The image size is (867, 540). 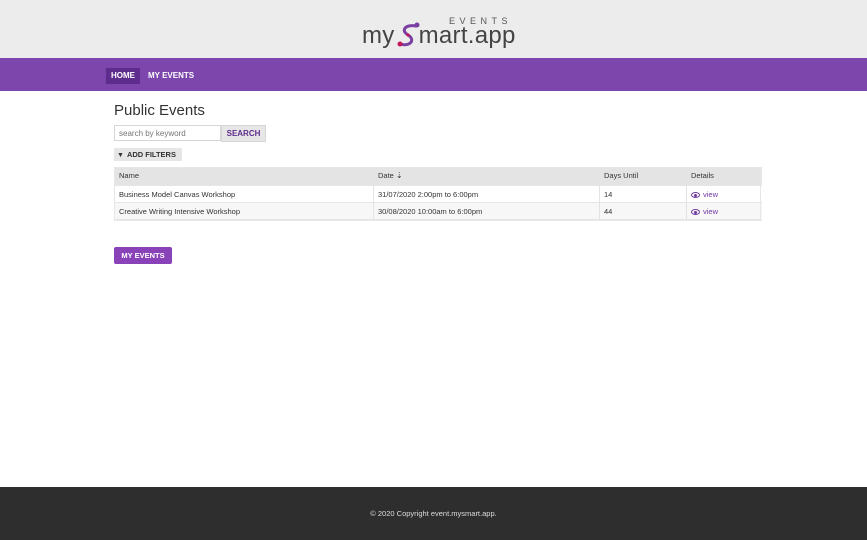 I want to click on logo-wordmark: my mart.app, so click(x=439, y=36).